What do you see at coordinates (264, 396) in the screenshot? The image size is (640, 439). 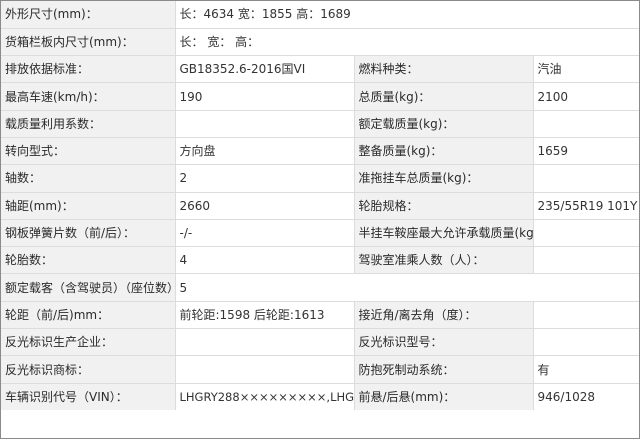 I see `spec-value-vin: LHGRY288×××××××××,LHGRY289×××××××××` at bounding box center [264, 396].